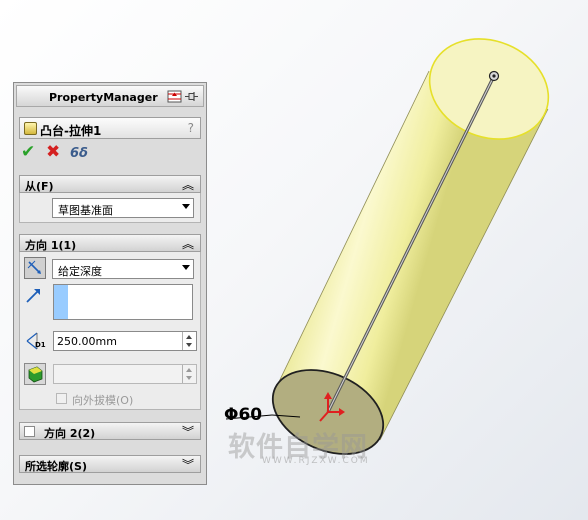  I want to click on direction-vector-icon, so click(35, 296).